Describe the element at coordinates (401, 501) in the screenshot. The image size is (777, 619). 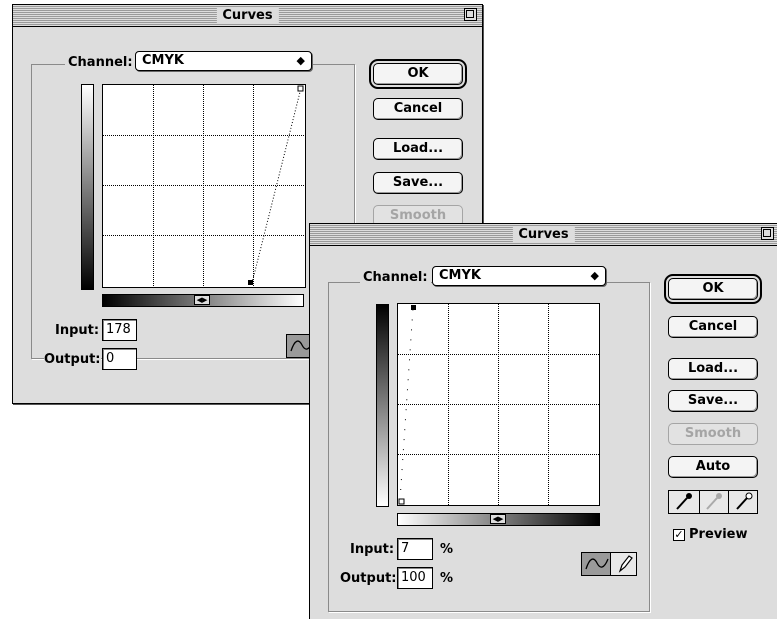
I see `curve-point-start` at that location.